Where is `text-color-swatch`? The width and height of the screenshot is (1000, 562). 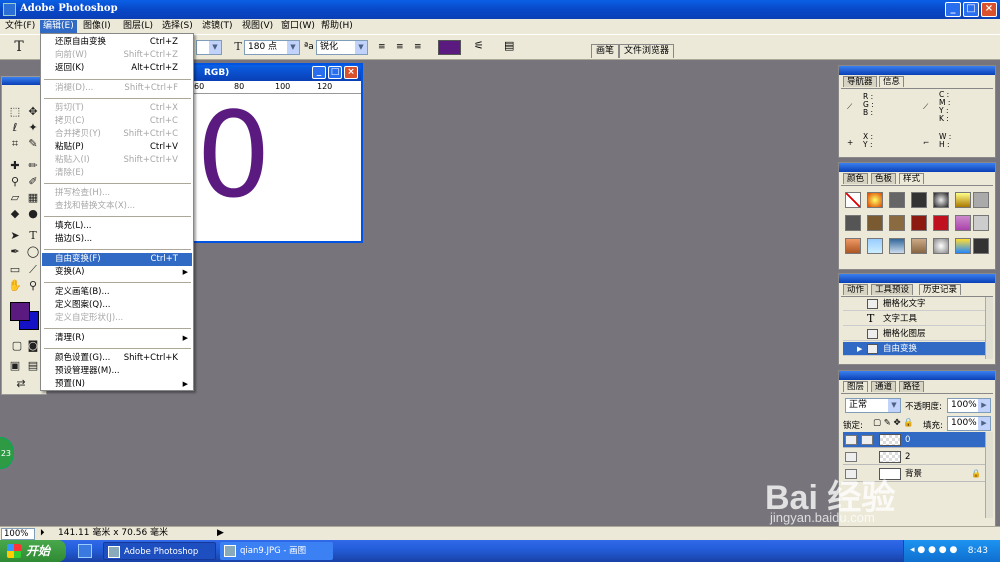
text-color-swatch is located at coordinates (449, 47).